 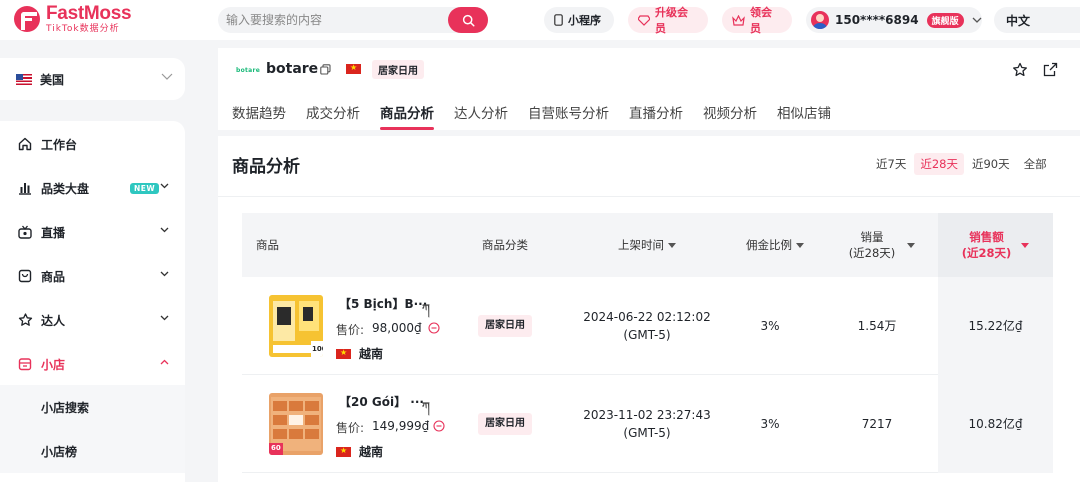 I want to click on bar-chart-icon, so click(x=25, y=189).